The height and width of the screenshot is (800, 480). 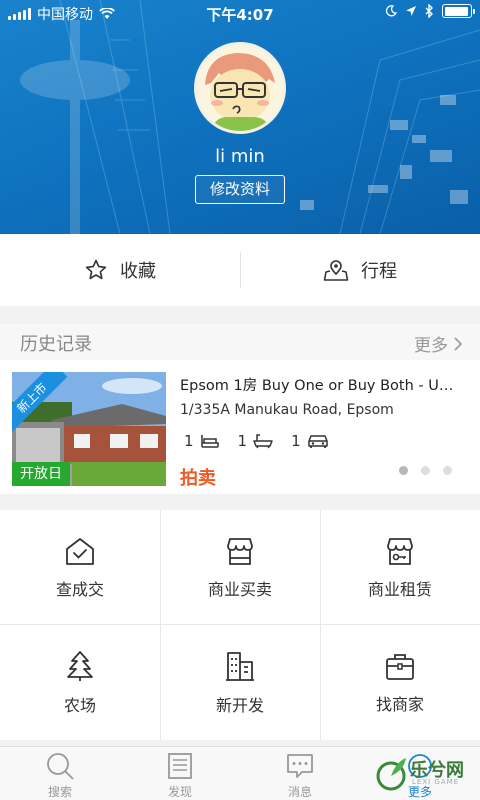 I want to click on quick-actions: 收藏 行程, so click(x=240, y=270).